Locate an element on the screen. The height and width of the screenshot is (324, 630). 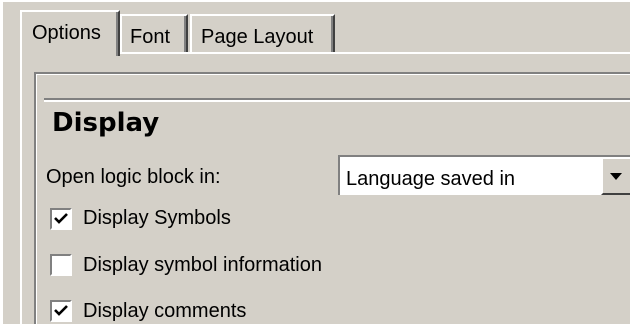
tab-label: Font is located at coordinates (150, 37).